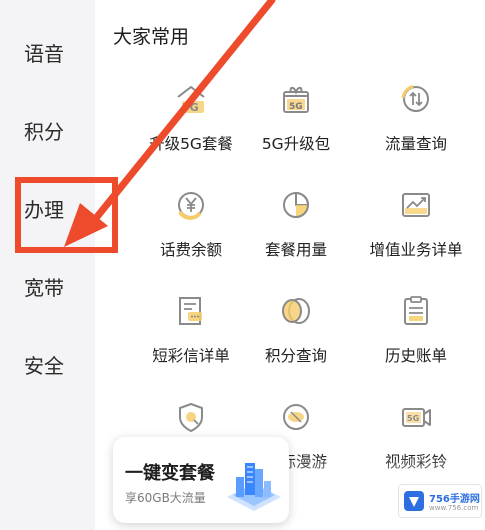 Image resolution: width=485 pixels, height=530 pixels. What do you see at coordinates (295, 339) in the screenshot?
I see `points-query-button: 积分查询` at bounding box center [295, 339].